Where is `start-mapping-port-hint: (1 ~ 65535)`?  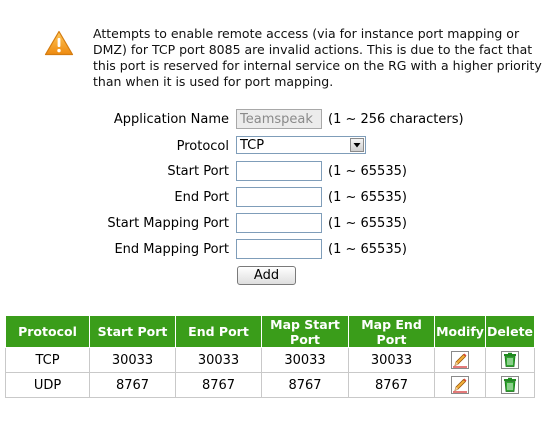 start-mapping-port-hint: (1 ~ 65535) is located at coordinates (367, 223).